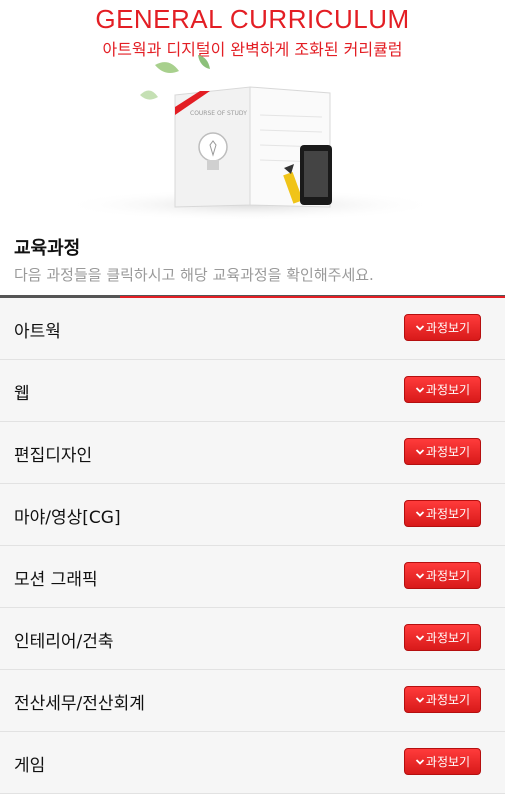  Describe the element at coordinates (252, 701) in the screenshot. I see `course-row-tax-accounting: 전산세무/전산회계 과정보기` at that location.